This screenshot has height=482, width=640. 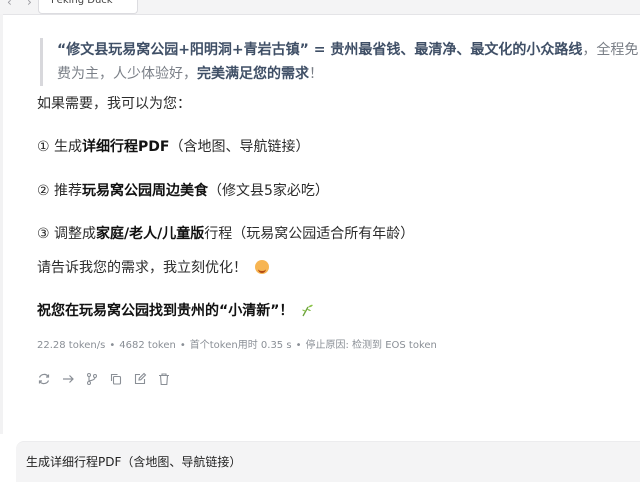 What do you see at coordinates (1, 224) in the screenshot?
I see `left-rail` at bounding box center [1, 224].